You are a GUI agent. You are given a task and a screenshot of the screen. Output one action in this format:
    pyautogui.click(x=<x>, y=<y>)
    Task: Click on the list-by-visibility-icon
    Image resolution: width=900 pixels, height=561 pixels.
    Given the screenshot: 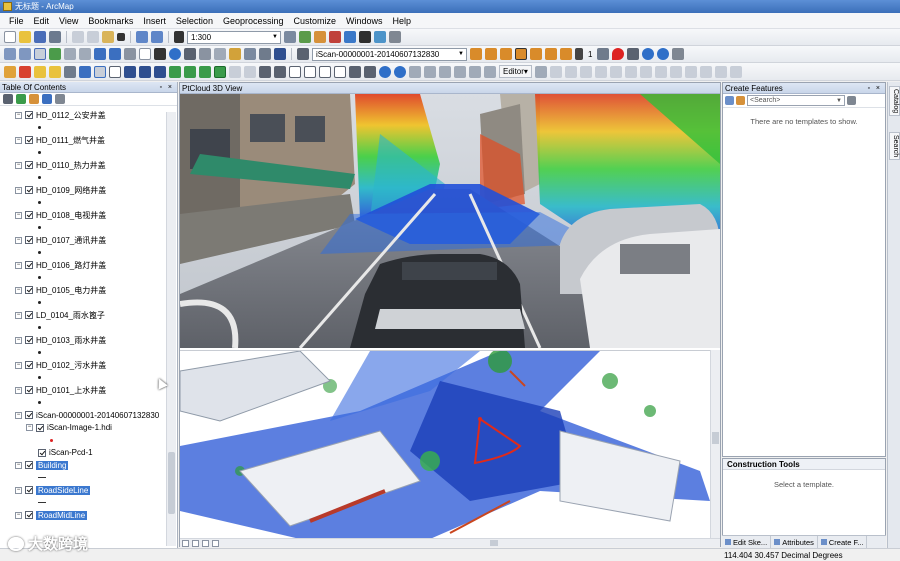 What is the action you would take?
    pyautogui.click(x=34, y=99)
    